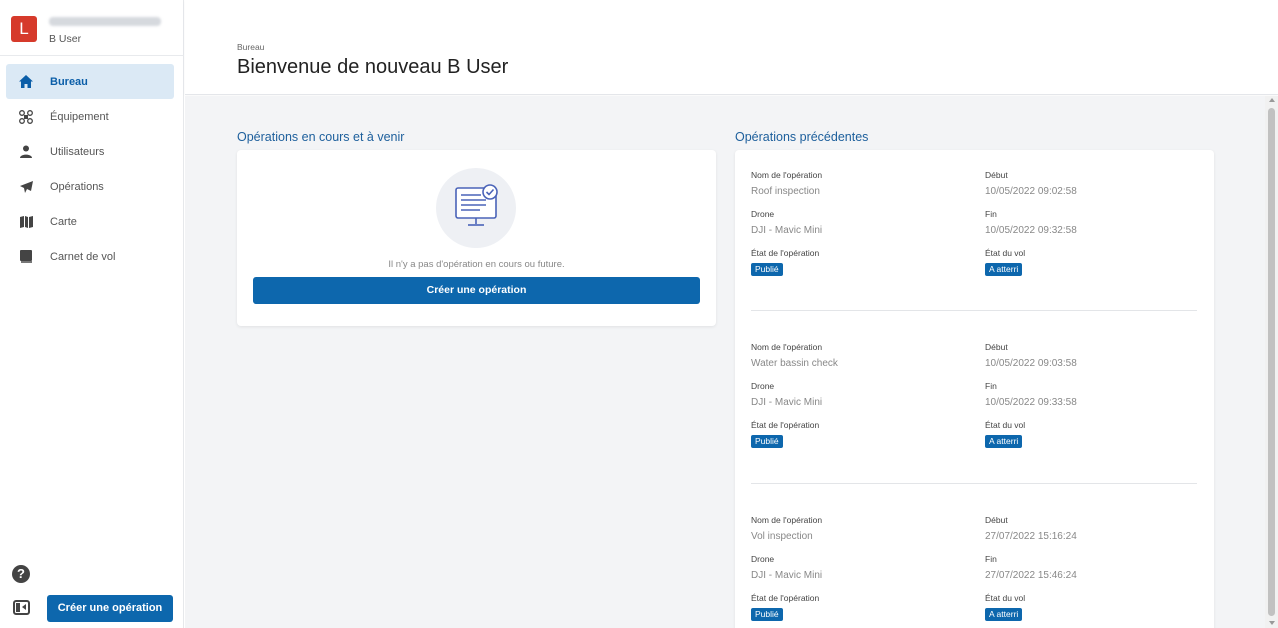 This screenshot has width=1278, height=628. I want to click on operation-name-value: Roof inspection, so click(785, 191).